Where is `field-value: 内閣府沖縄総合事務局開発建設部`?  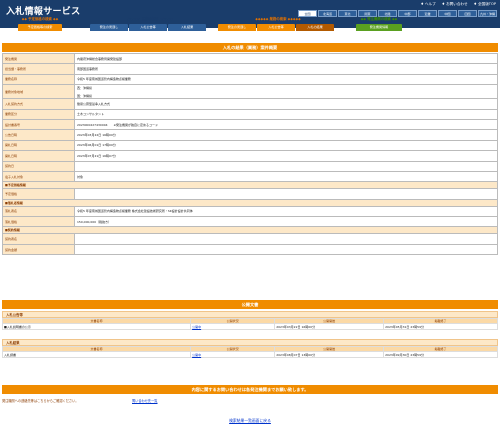 field-value: 内閣府沖縄総合事務局開発建設部 is located at coordinates (286, 58).